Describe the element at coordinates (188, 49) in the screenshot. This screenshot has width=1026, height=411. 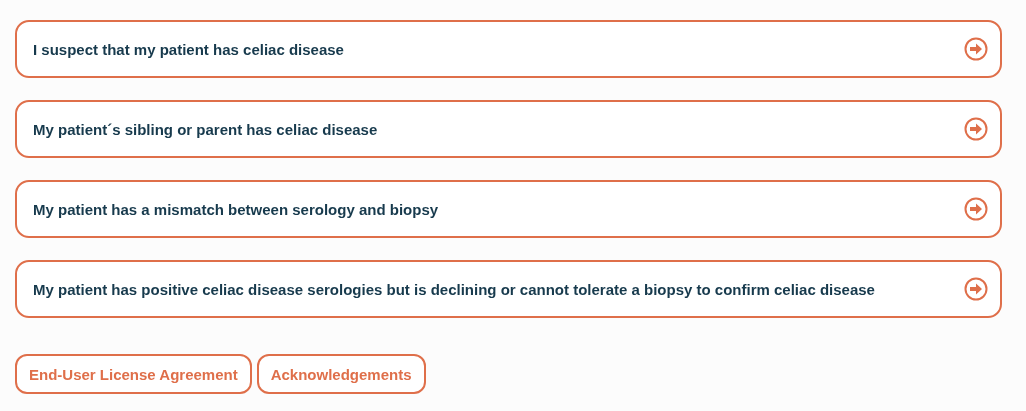
I see `option-label: I suspect that my patient has celiac disease` at that location.